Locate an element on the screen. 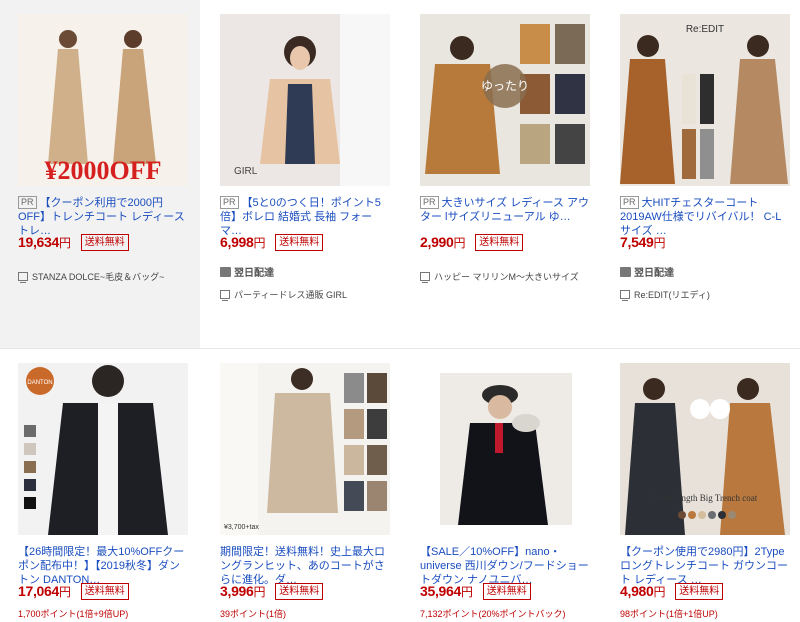  shop-name: STANZA DOLCE~毛皮＆バッグ~ is located at coordinates (98, 277).